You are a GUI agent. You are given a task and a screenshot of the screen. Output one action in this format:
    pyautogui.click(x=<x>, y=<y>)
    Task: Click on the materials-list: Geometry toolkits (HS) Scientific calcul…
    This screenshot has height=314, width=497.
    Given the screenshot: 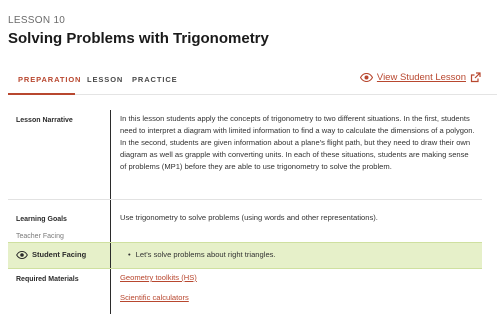 What is the action you would take?
    pyautogui.click(x=298, y=288)
    